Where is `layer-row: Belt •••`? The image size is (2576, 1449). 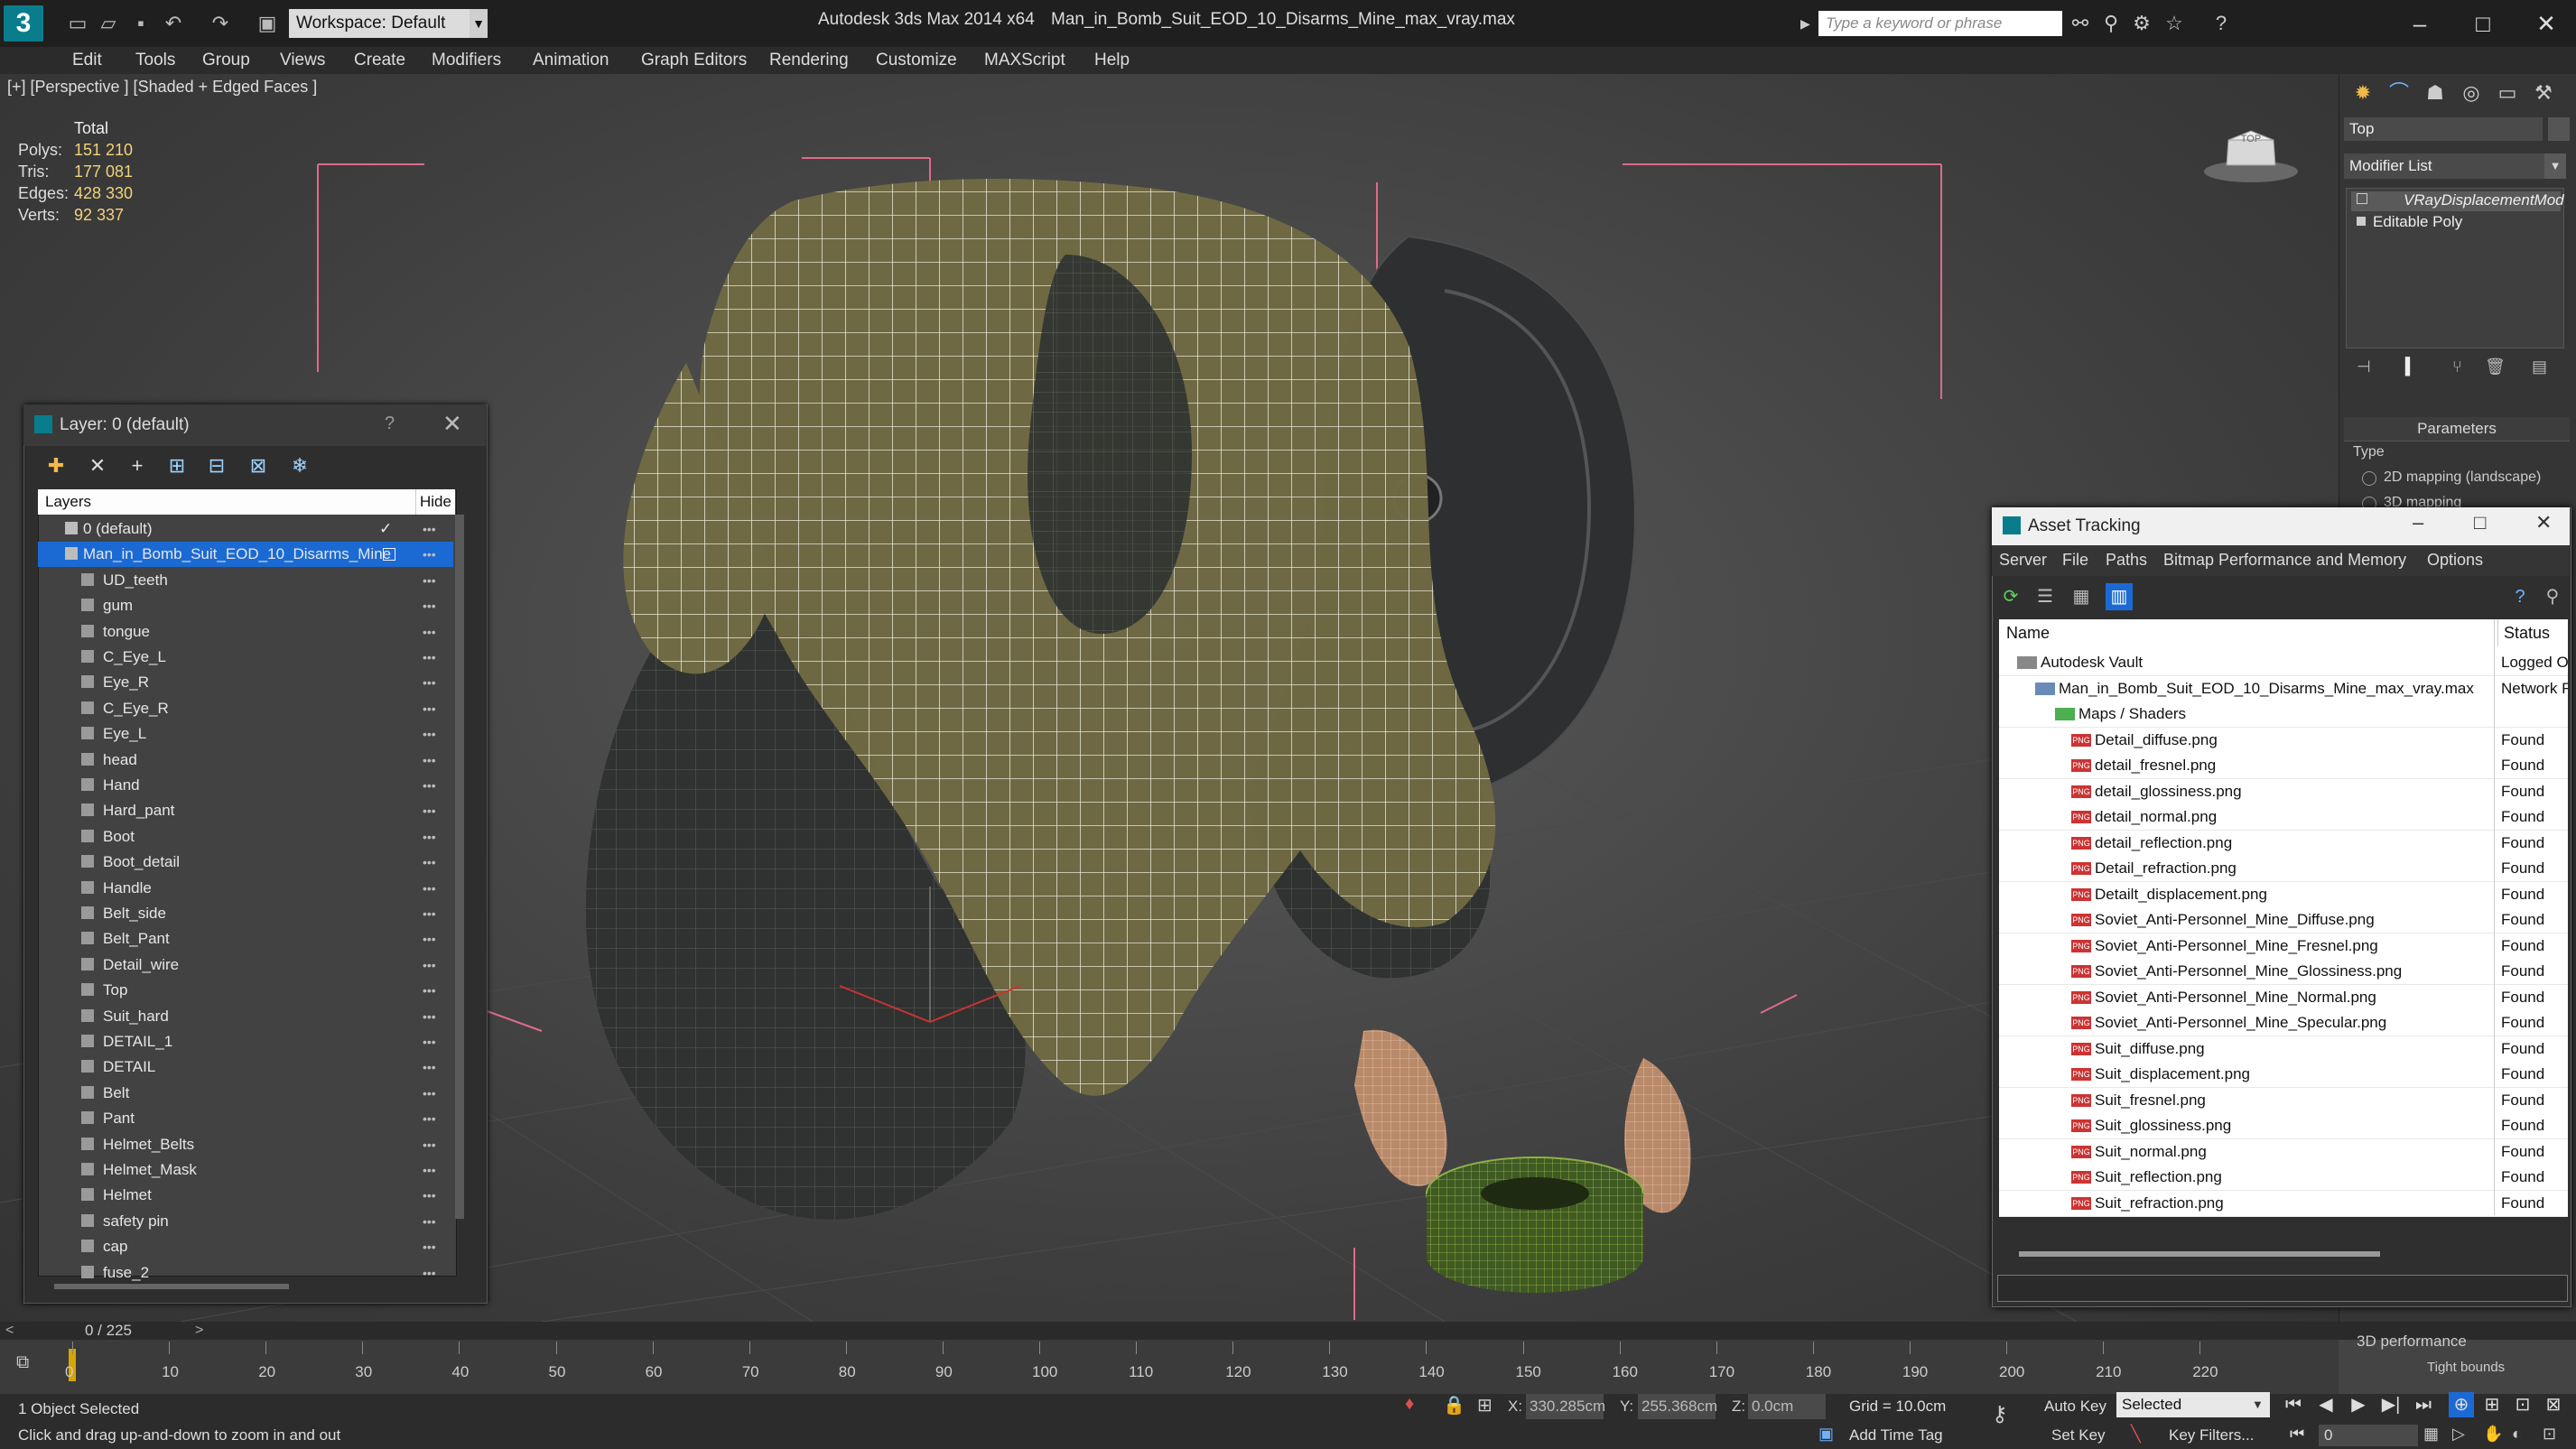 layer-row: Belt ••• is located at coordinates (245, 1093).